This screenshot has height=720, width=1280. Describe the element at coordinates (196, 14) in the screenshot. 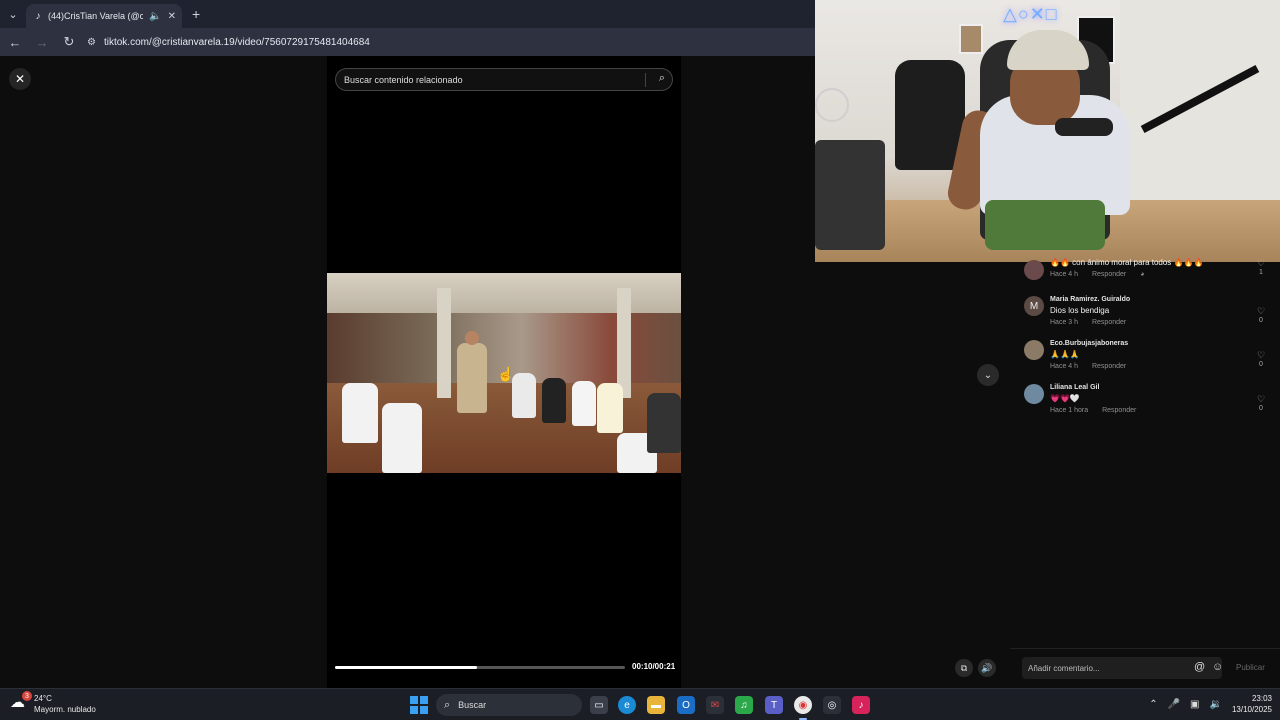

I see `new-tab-button: +` at that location.